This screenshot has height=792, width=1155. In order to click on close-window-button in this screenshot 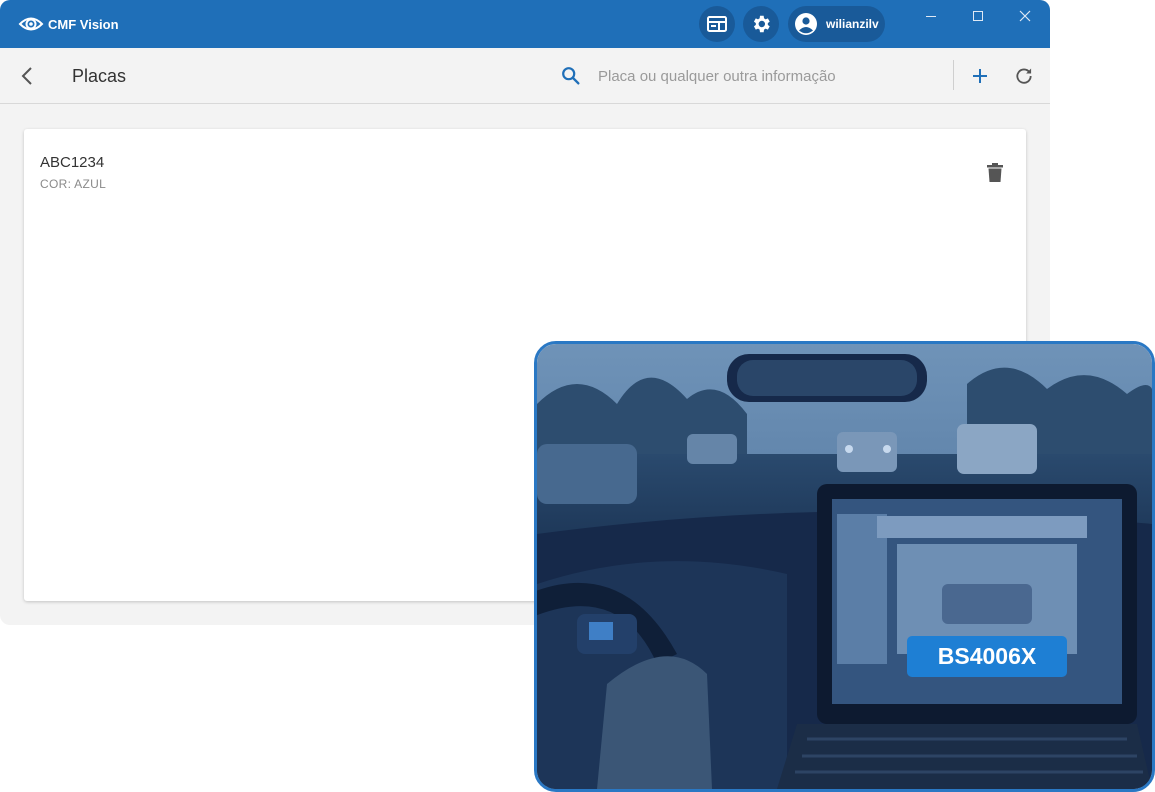, I will do `click(1025, 16)`.